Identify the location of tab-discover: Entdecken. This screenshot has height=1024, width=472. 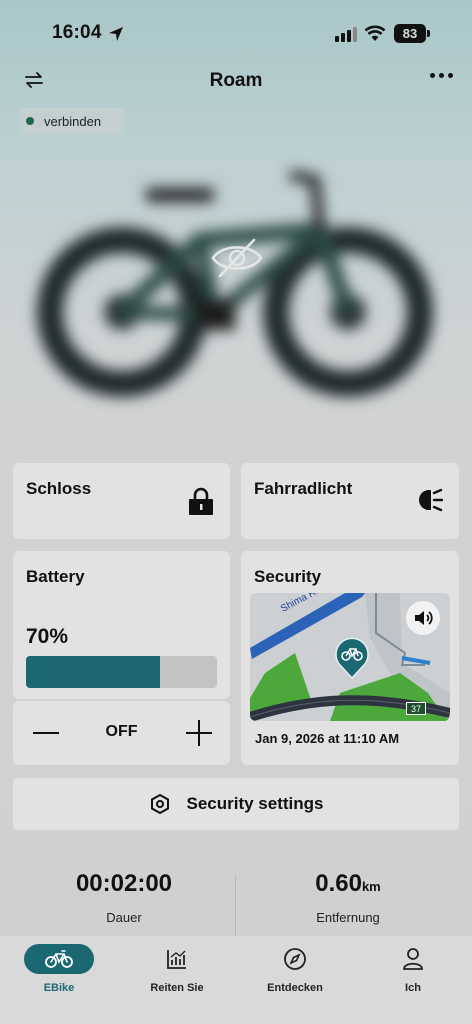
(295, 969).